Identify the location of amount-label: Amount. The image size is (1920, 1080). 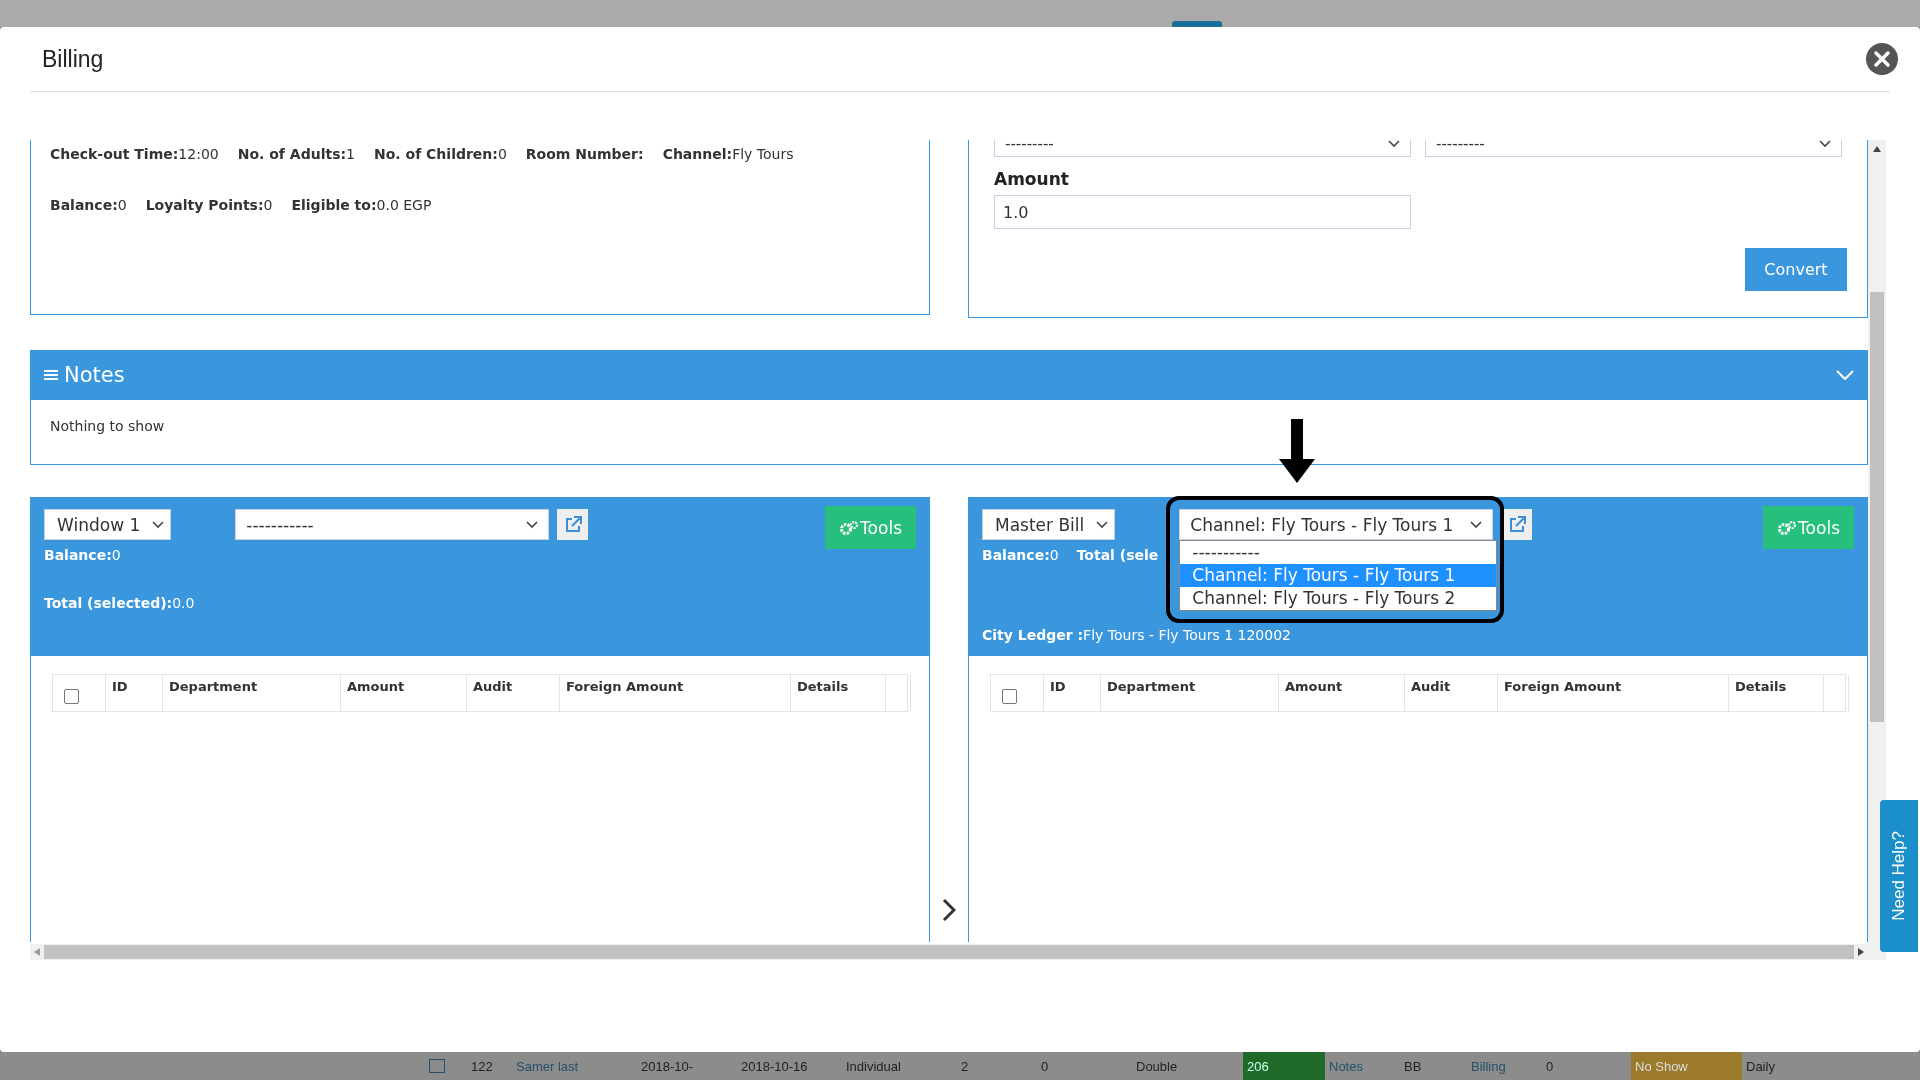
(1032, 179).